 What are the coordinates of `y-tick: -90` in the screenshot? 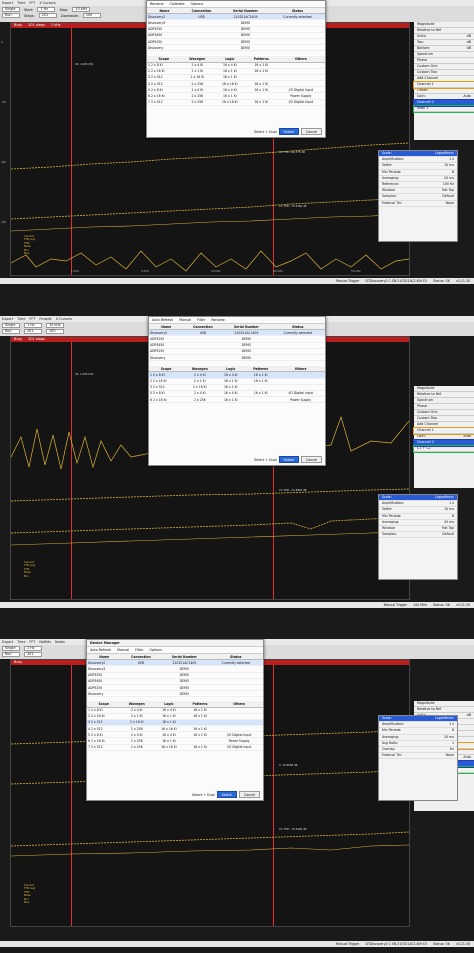 It's located at (3, 222).